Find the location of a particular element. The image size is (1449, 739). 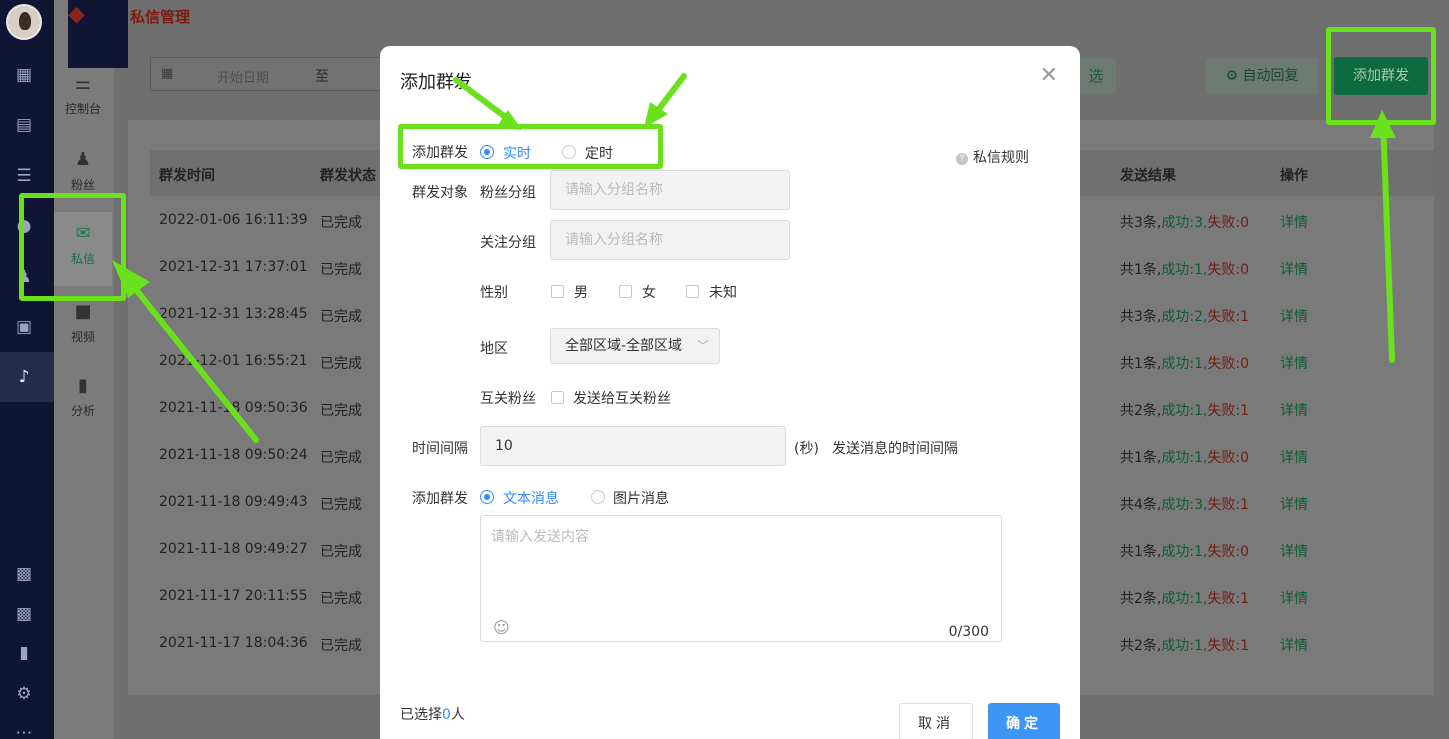

subnav-item-video: ■ 视频 is located at coordinates (83, 323).